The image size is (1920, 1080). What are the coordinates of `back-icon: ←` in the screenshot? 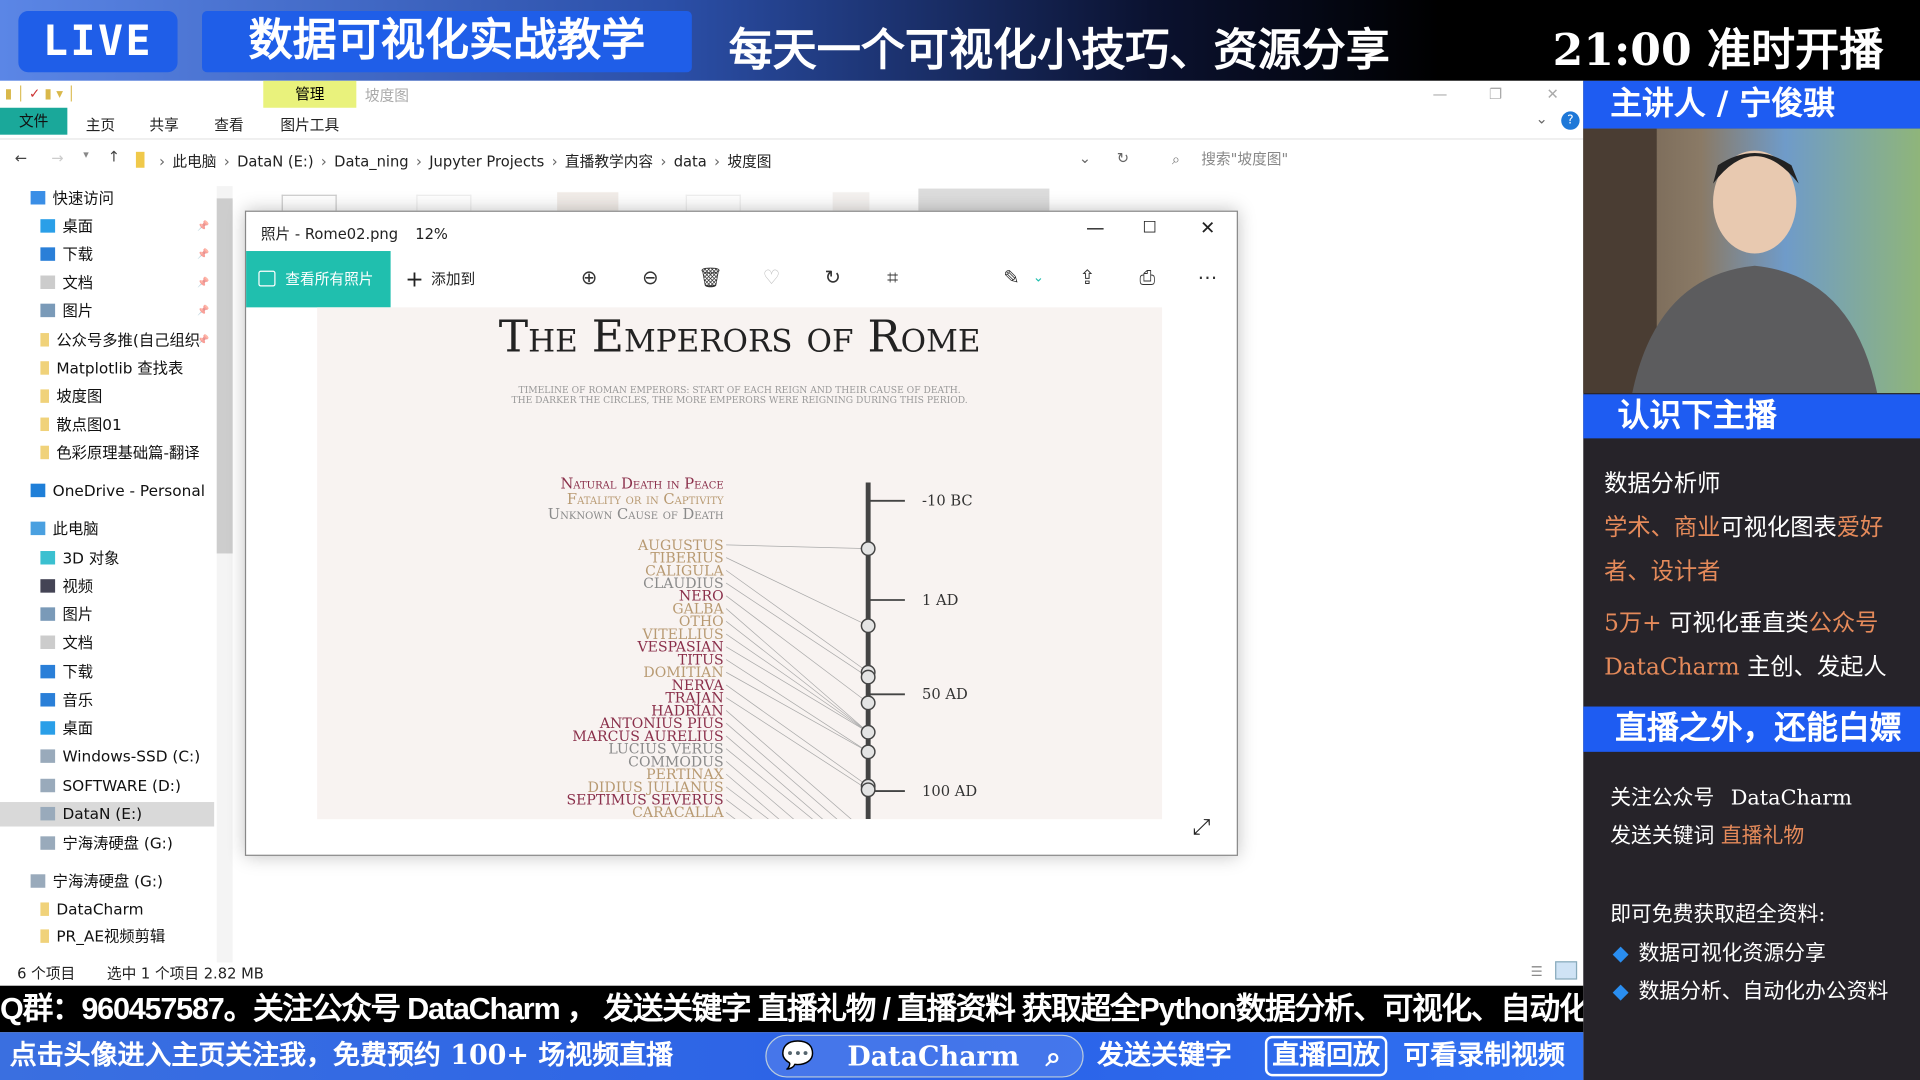 It's located at (21, 157).